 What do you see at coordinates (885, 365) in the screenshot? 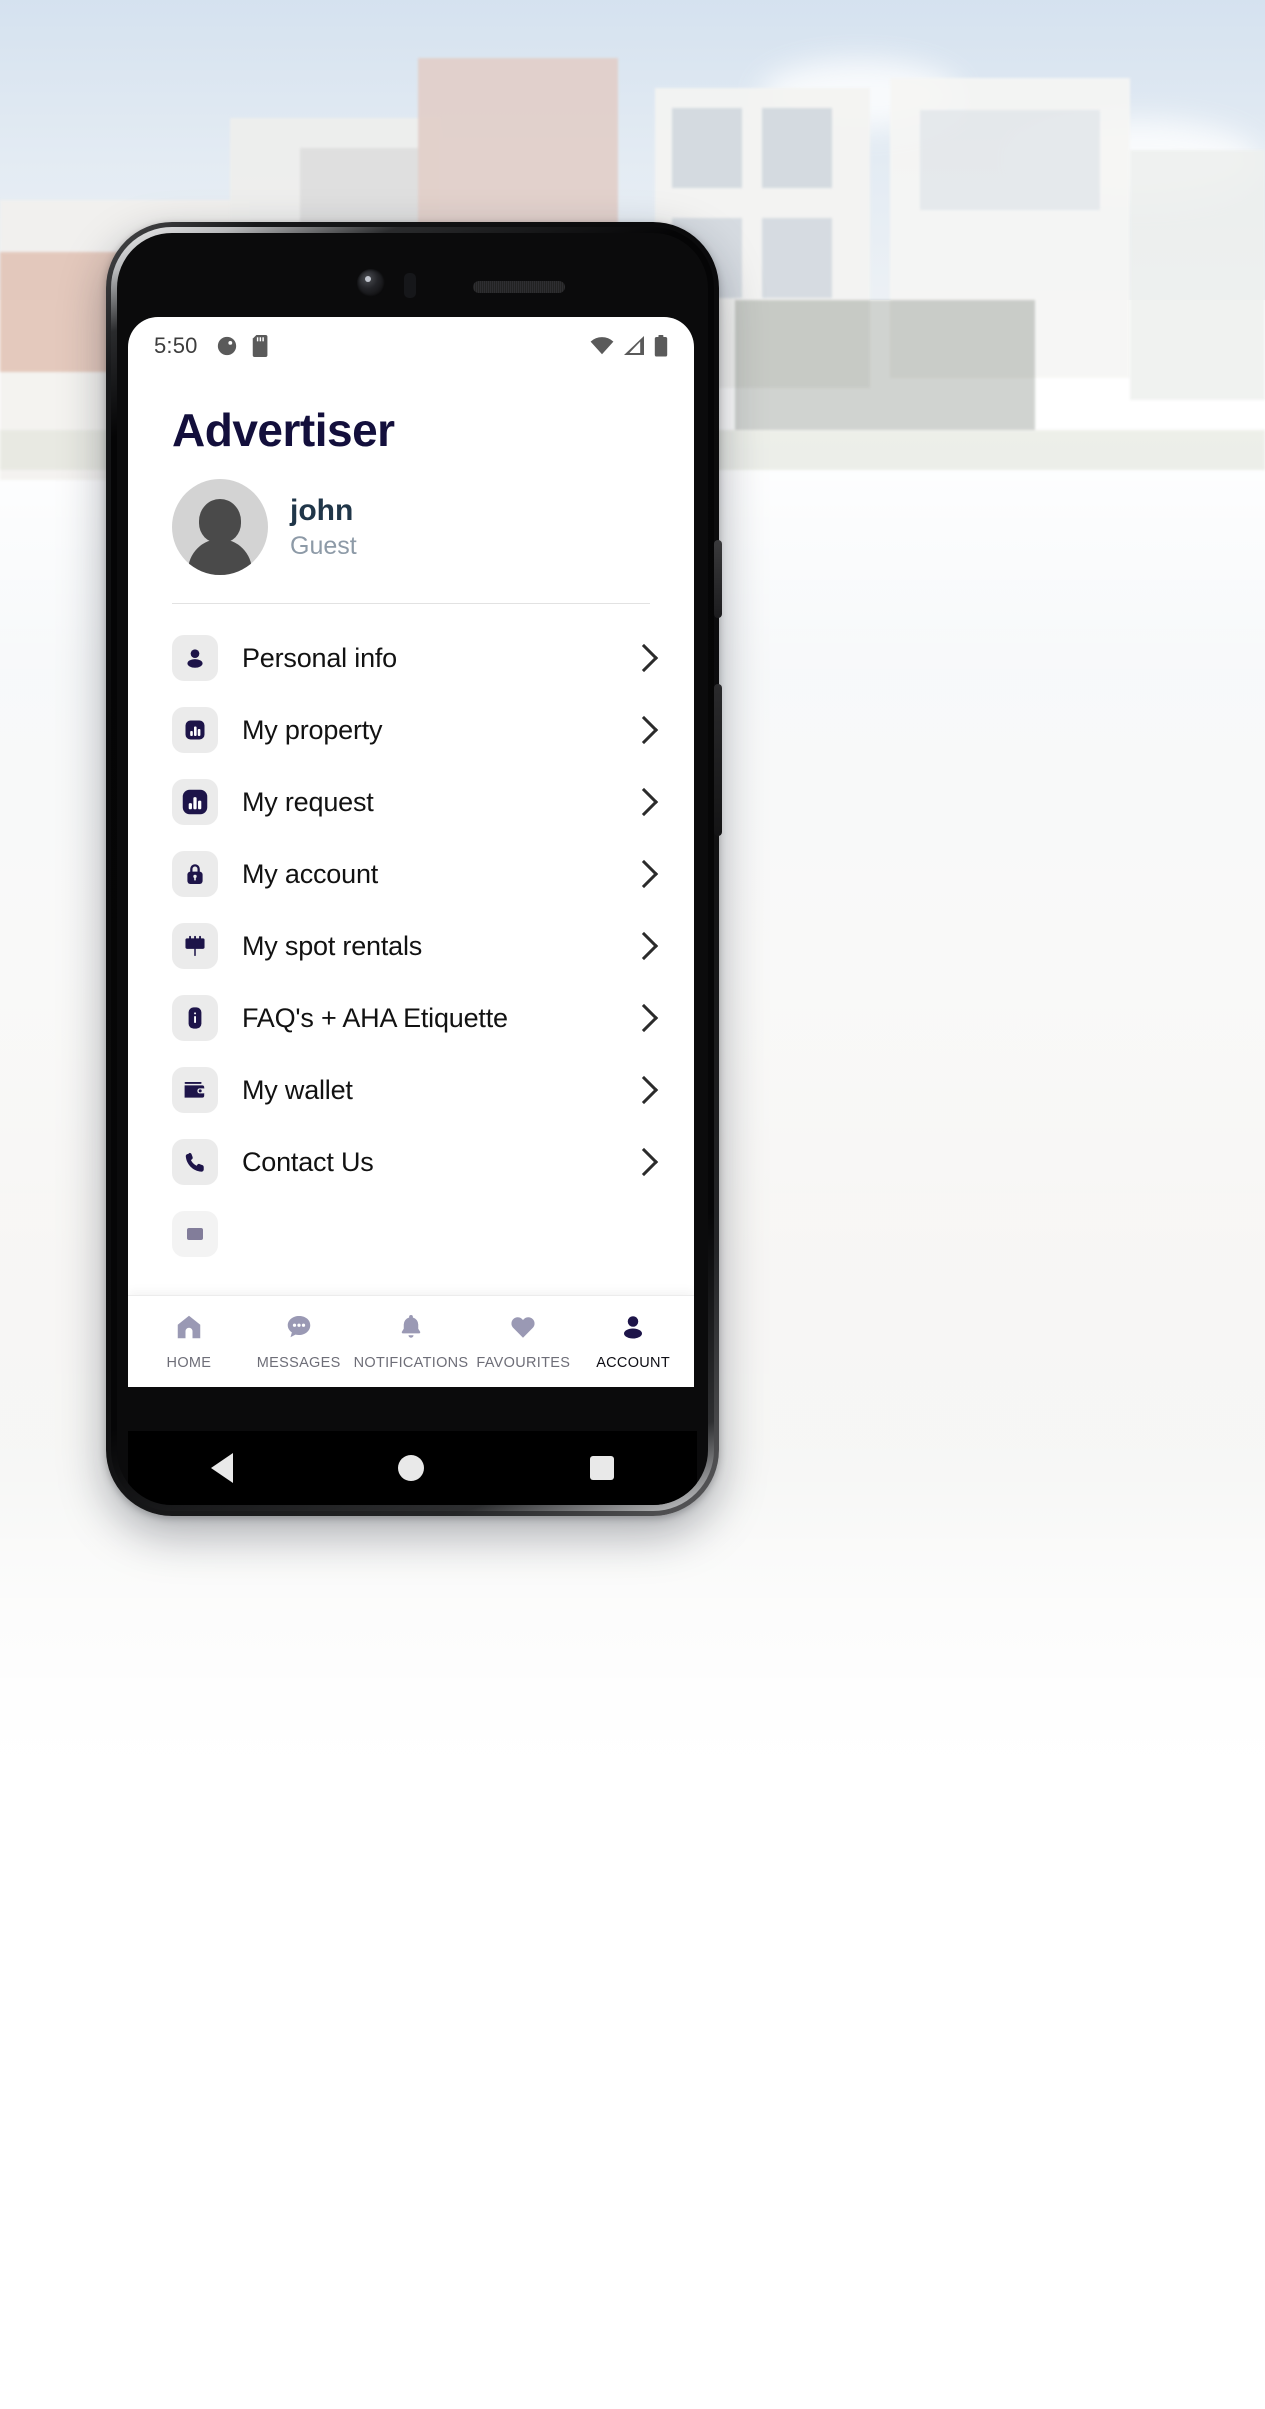
I see `shrubs` at bounding box center [885, 365].